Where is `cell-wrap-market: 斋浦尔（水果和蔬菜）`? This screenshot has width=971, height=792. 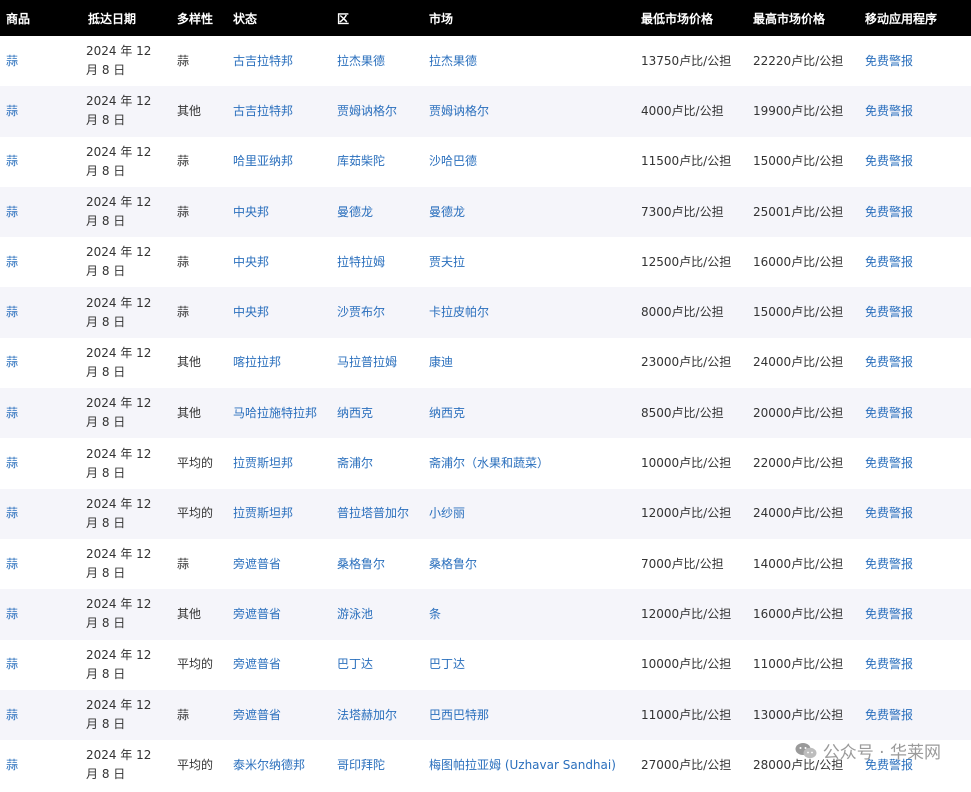
cell-wrap-market: 斋浦尔（水果和蔬菜） is located at coordinates (529, 463).